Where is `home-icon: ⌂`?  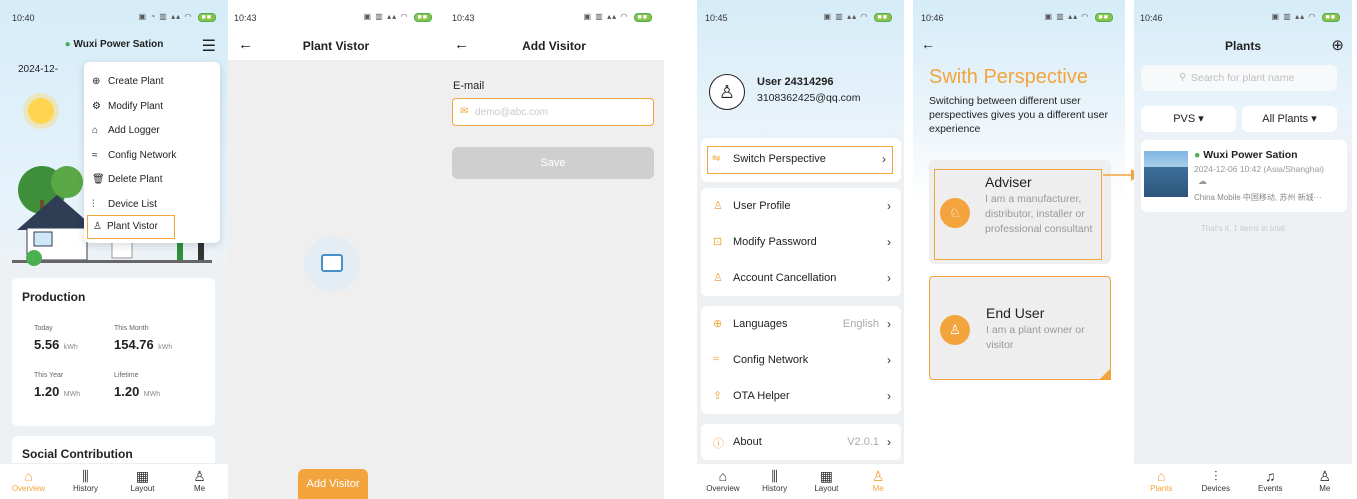 home-icon: ⌂ is located at coordinates (1161, 476).